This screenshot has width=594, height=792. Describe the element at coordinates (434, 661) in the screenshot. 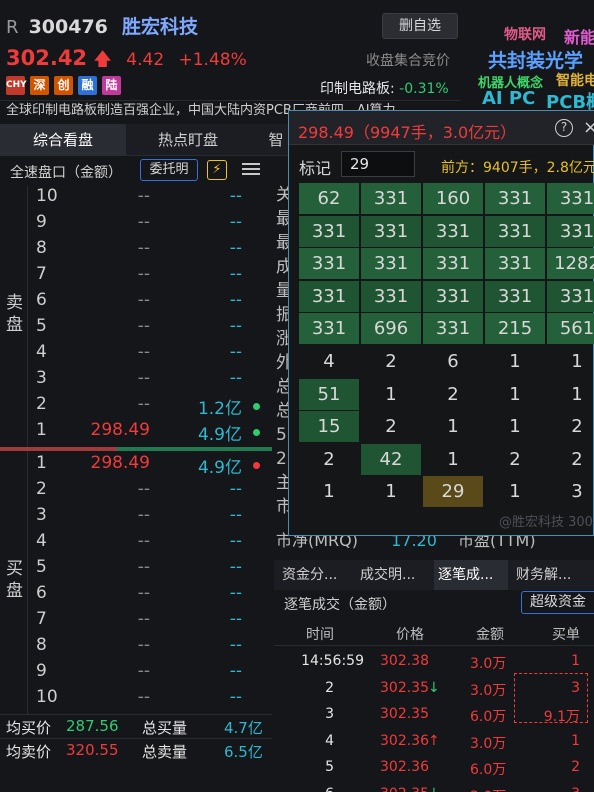

I see `tick-row: 14:56:59 302.38 3.0万 1` at that location.